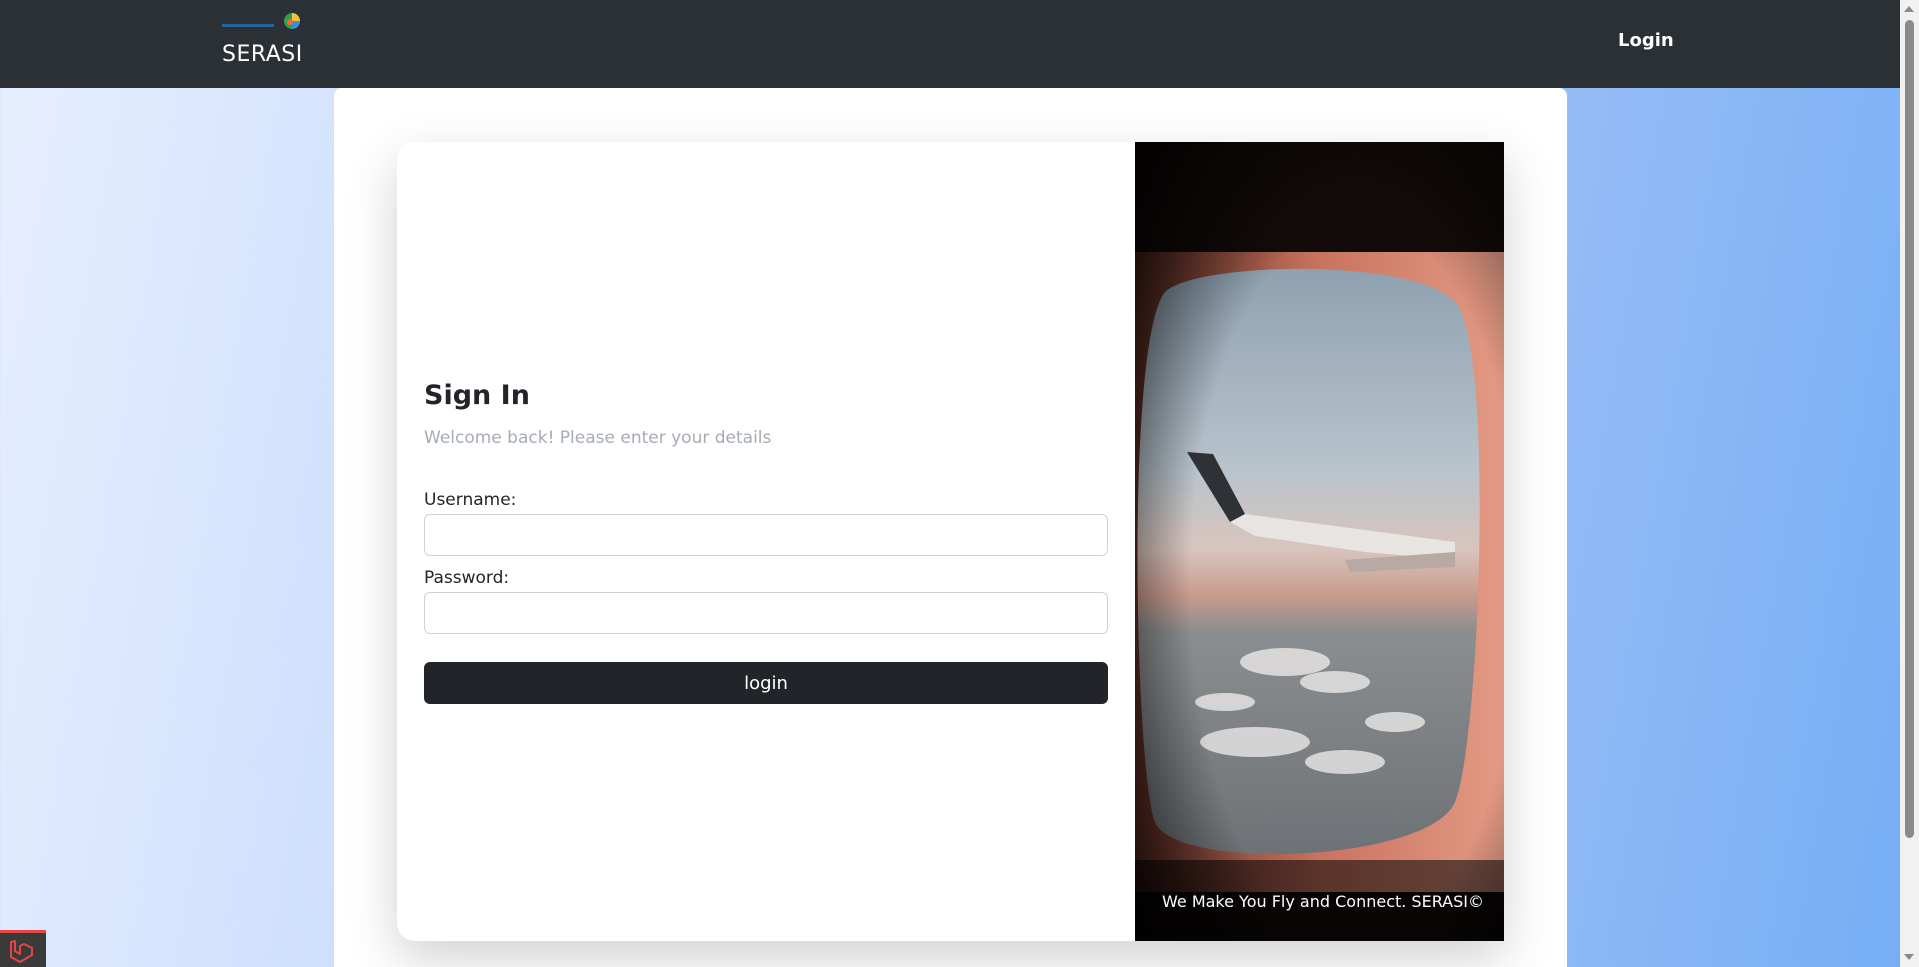  I want to click on login-button: login, so click(766, 683).